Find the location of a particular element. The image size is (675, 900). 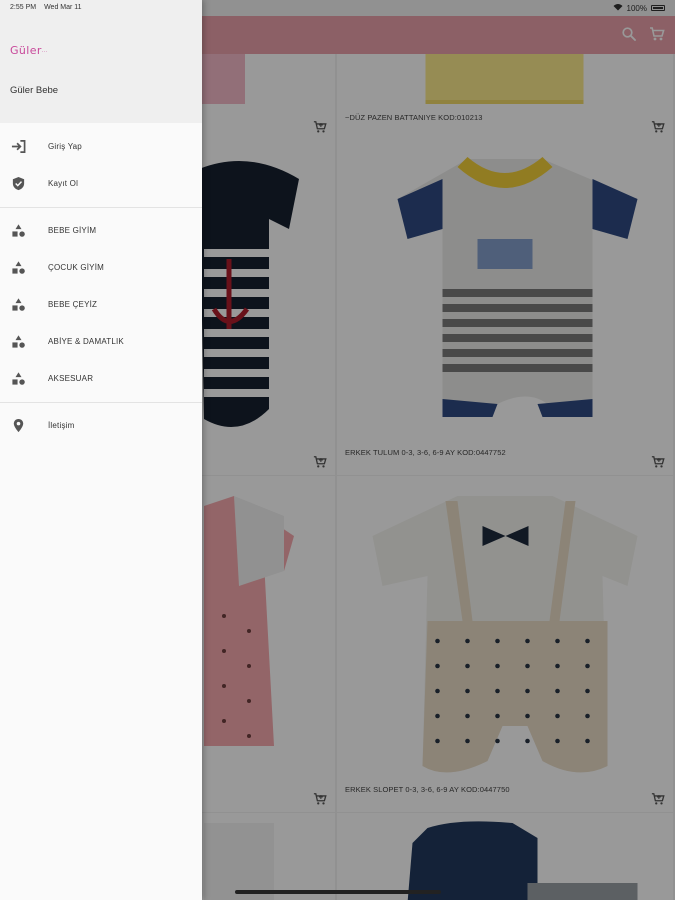

drawer-item-category-2: BEBE ÇEYİZ is located at coordinates (101, 304).